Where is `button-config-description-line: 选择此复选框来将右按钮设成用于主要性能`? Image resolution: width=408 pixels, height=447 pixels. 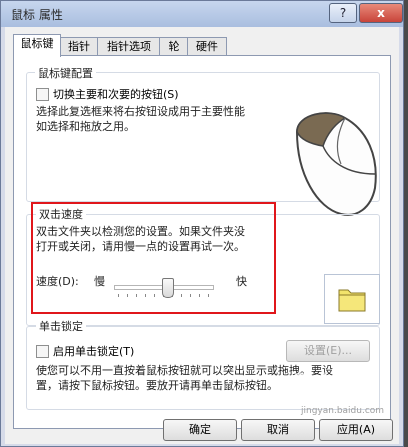 button-config-description-line: 选择此复选框来将右按钮设成用于主要性能 is located at coordinates (140, 111).